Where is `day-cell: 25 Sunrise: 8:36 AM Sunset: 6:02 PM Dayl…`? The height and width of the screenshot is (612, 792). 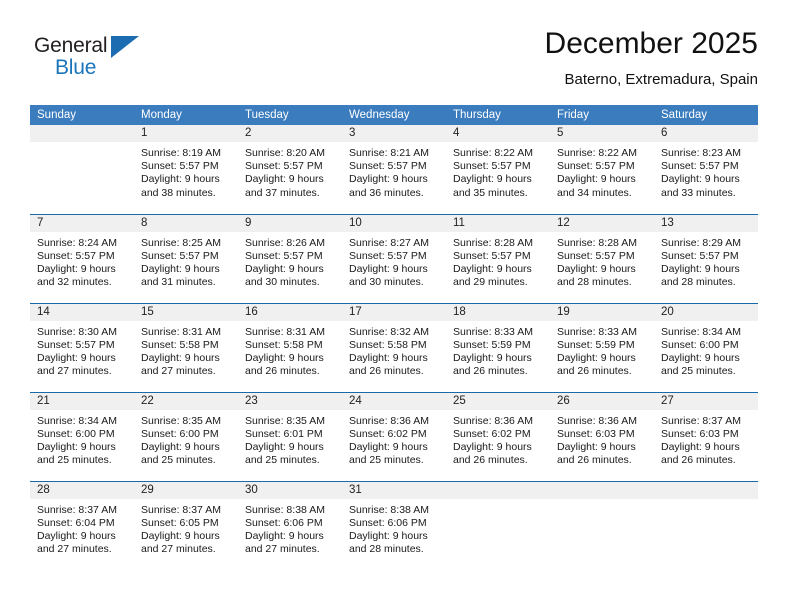 day-cell: 25 Sunrise: 8:36 AM Sunset: 6:02 PM Dayl… is located at coordinates (498, 436).